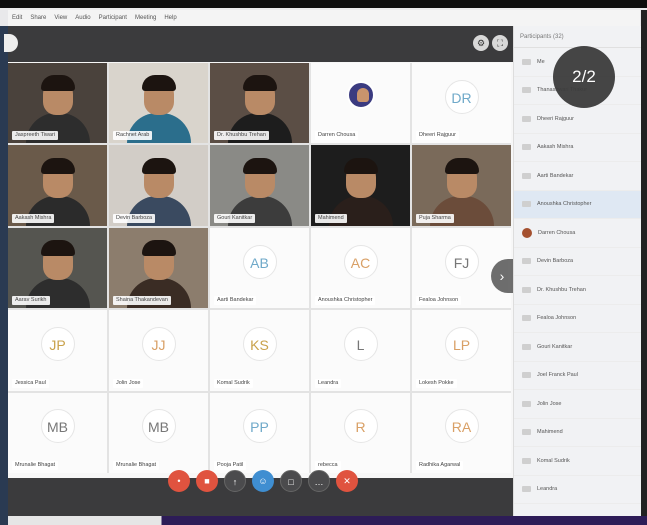  I want to click on participant-tile: L Leandra, so click(360, 350).